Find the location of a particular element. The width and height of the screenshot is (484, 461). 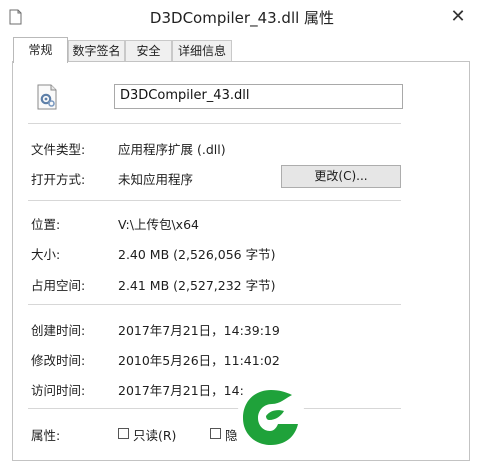

size-value: 2.40 MB (2,526,056 字节) is located at coordinates (197, 254).